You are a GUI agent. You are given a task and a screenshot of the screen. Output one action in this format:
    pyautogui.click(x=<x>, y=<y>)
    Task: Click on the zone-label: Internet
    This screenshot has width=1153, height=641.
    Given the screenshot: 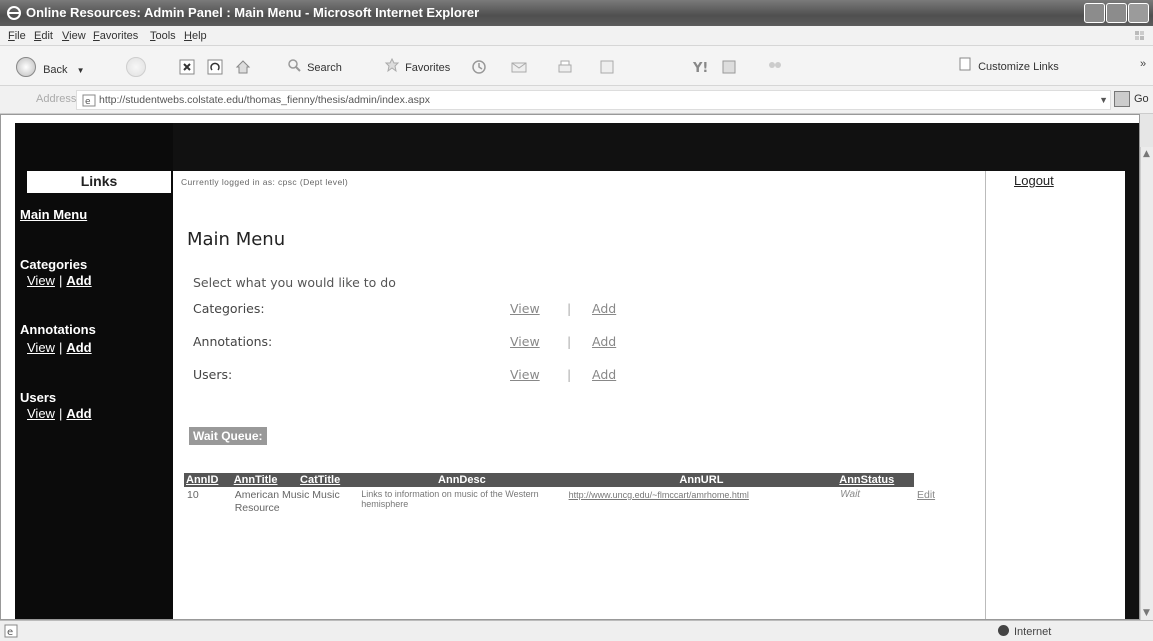 What is the action you would take?
    pyautogui.click(x=1033, y=632)
    